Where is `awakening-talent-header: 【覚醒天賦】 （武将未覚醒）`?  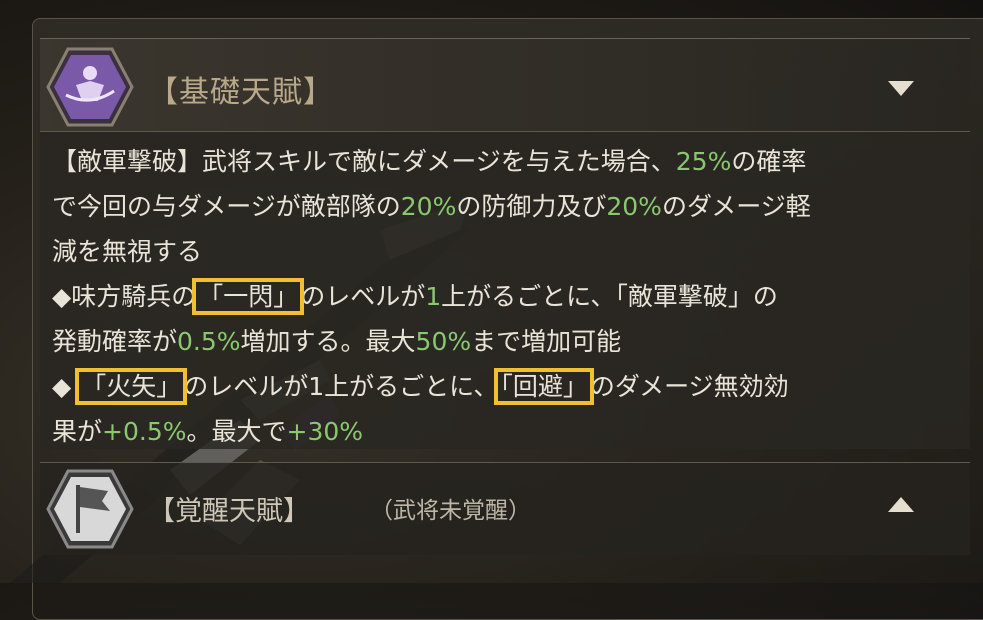
awakening-talent-header: 【覚醒天賦】 （武将未覚醒） is located at coordinates (505, 508).